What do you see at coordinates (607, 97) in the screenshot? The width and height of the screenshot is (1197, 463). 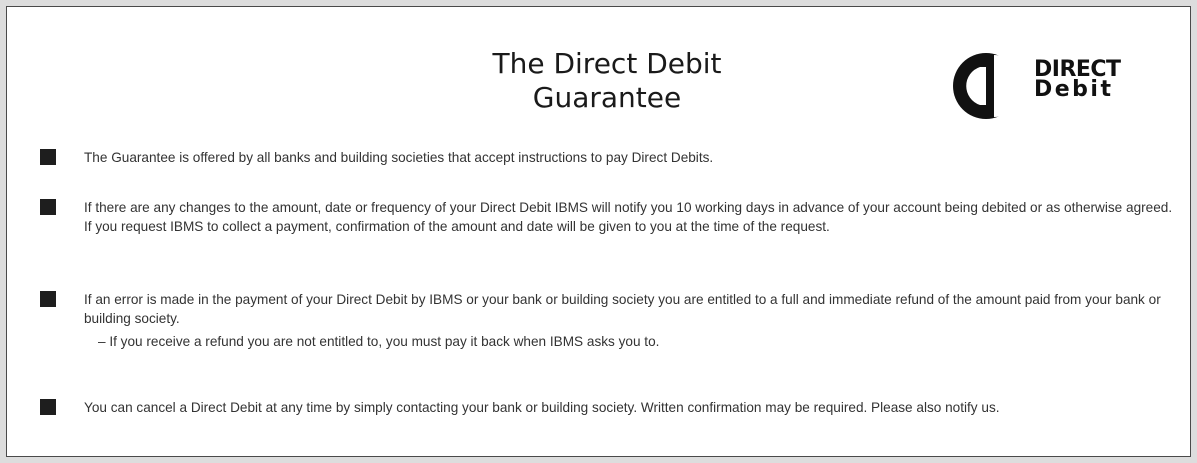 I see `title-line-2: Guarantee` at bounding box center [607, 97].